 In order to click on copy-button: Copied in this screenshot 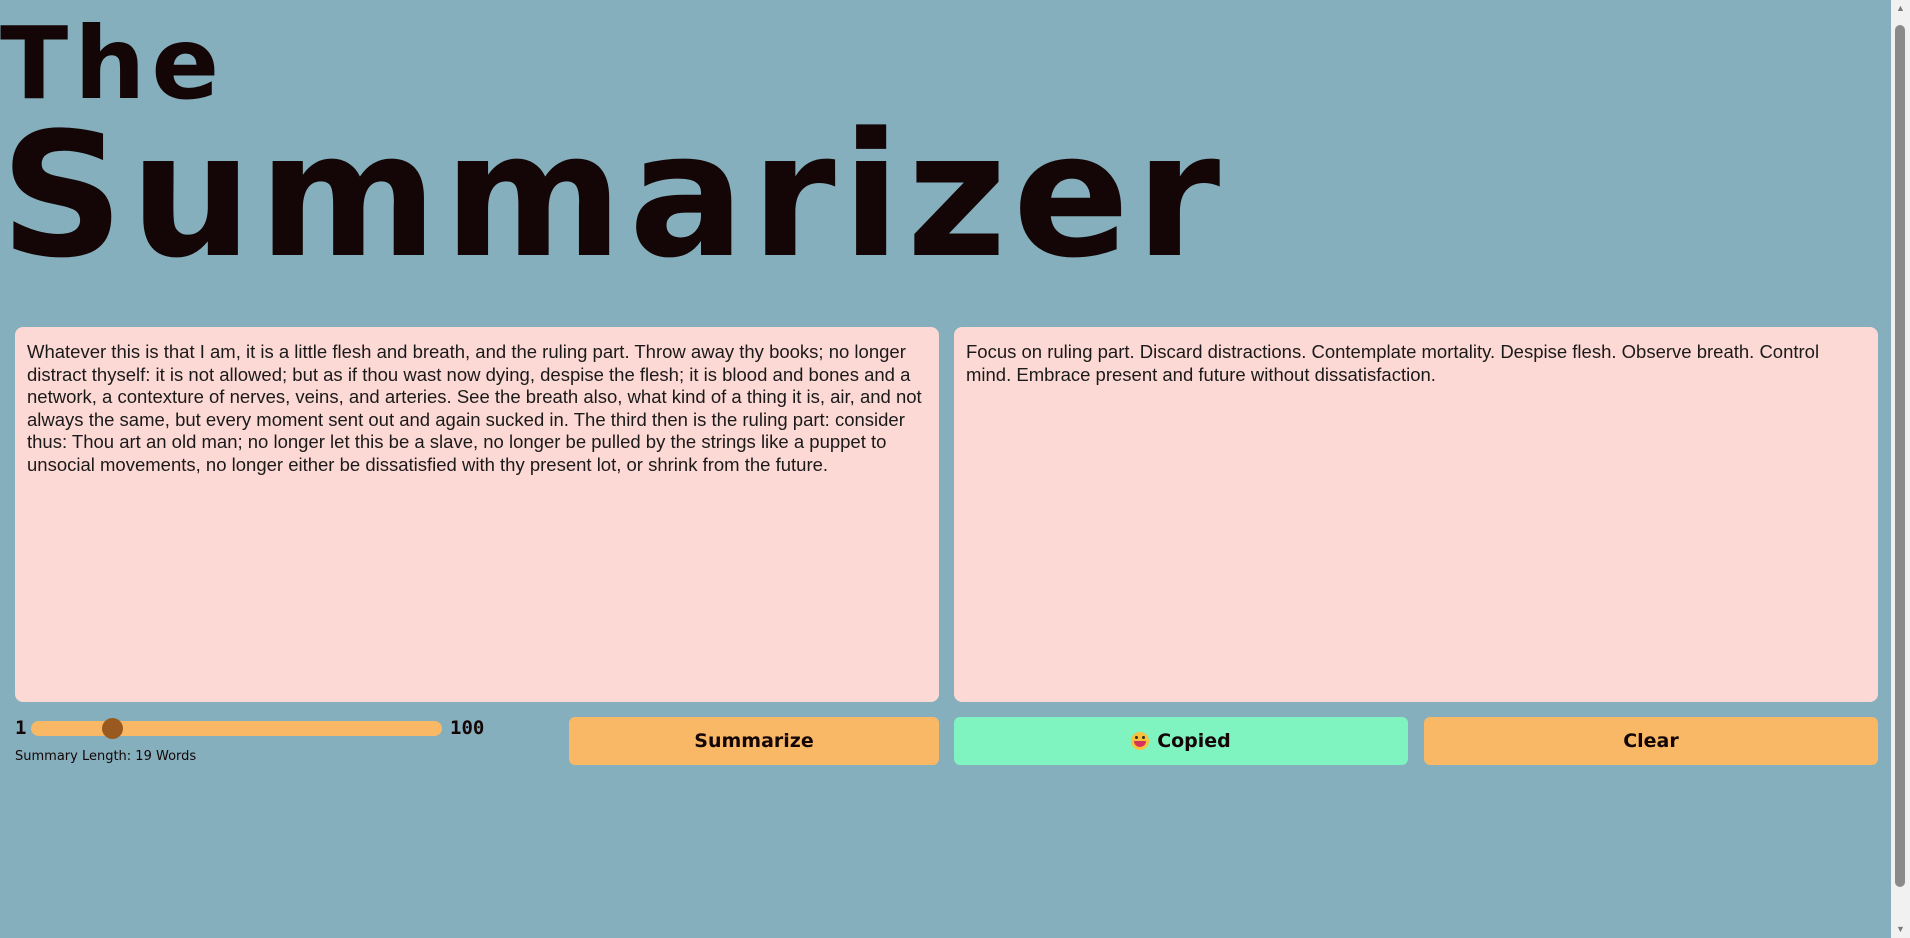, I will do `click(1181, 741)`.